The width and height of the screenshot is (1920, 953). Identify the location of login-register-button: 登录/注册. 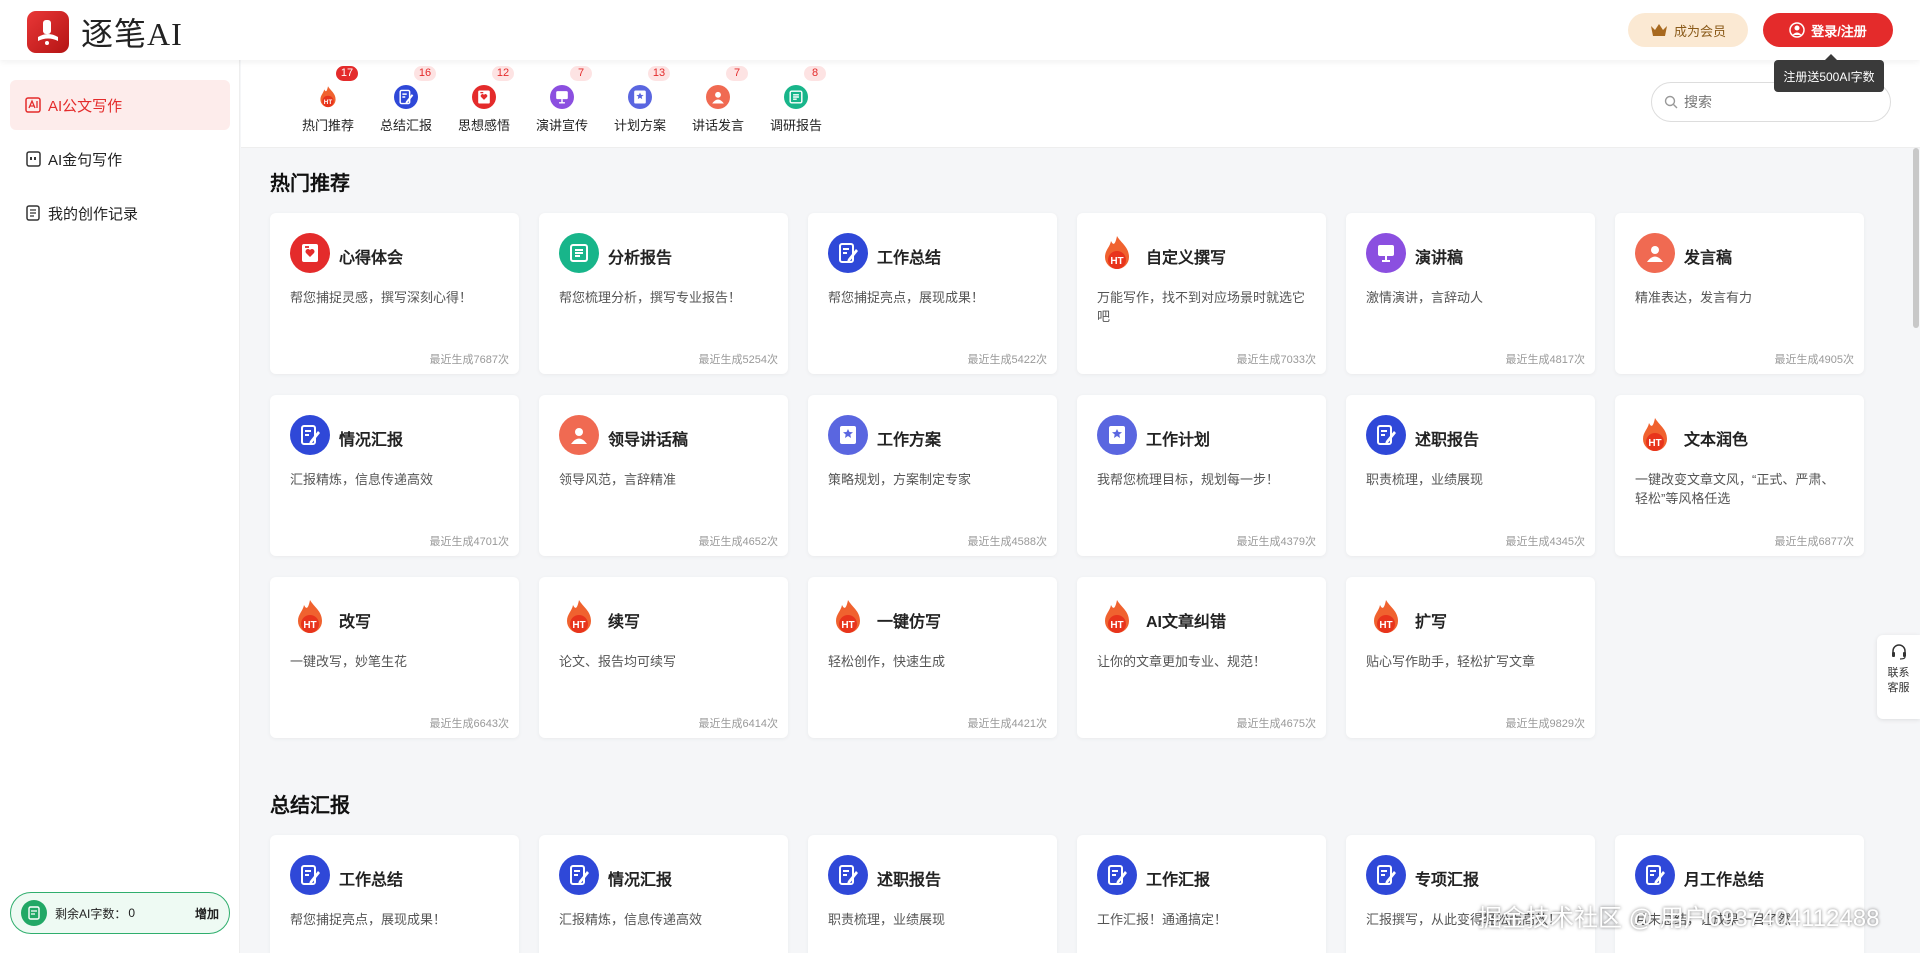
(1828, 30).